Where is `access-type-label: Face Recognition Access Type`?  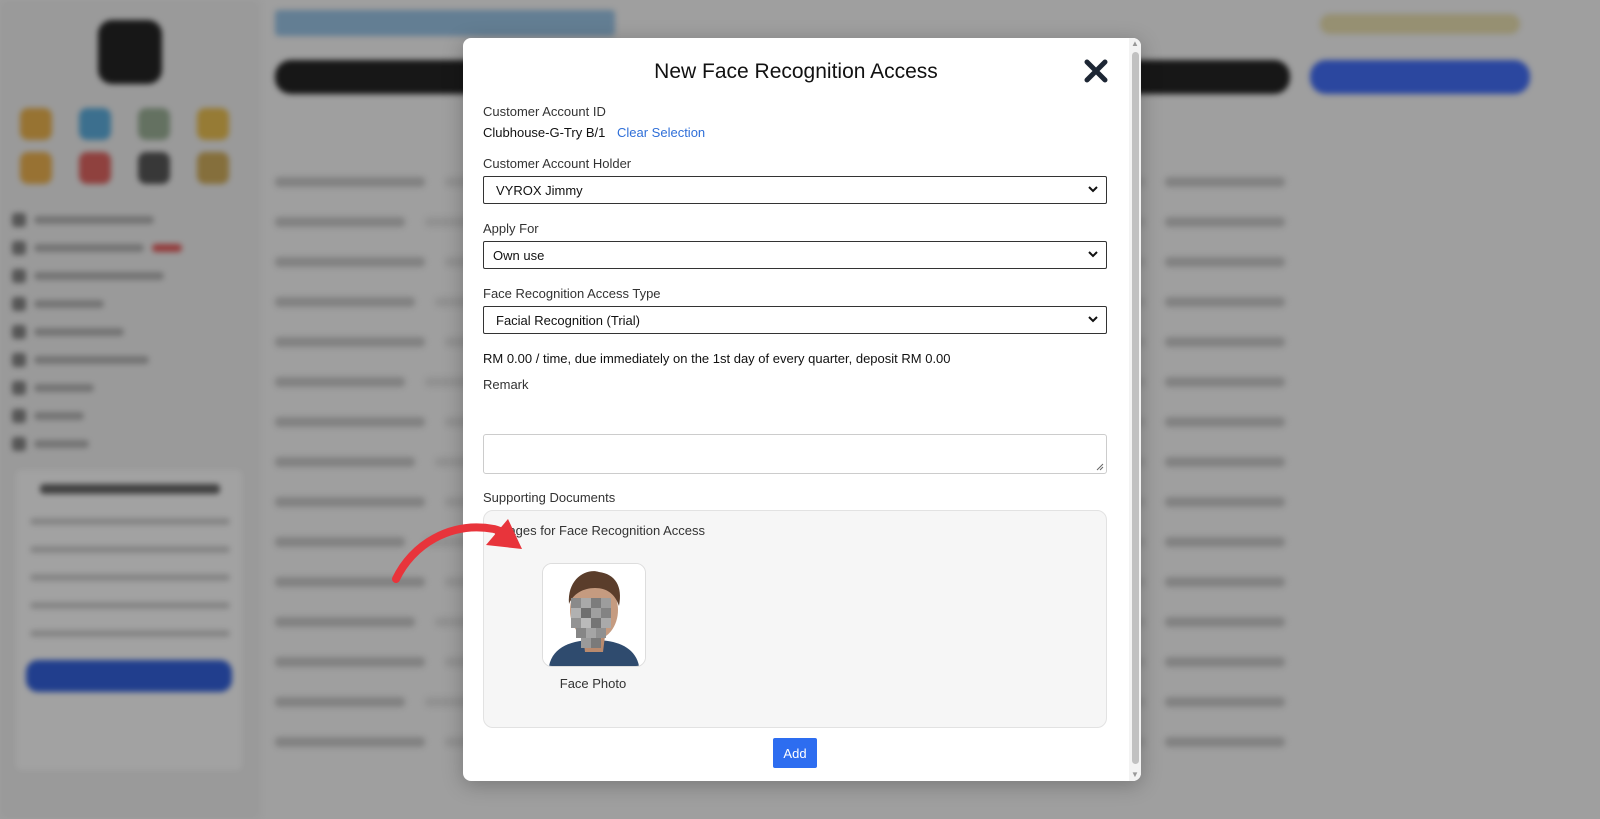 access-type-label: Face Recognition Access Type is located at coordinates (572, 293).